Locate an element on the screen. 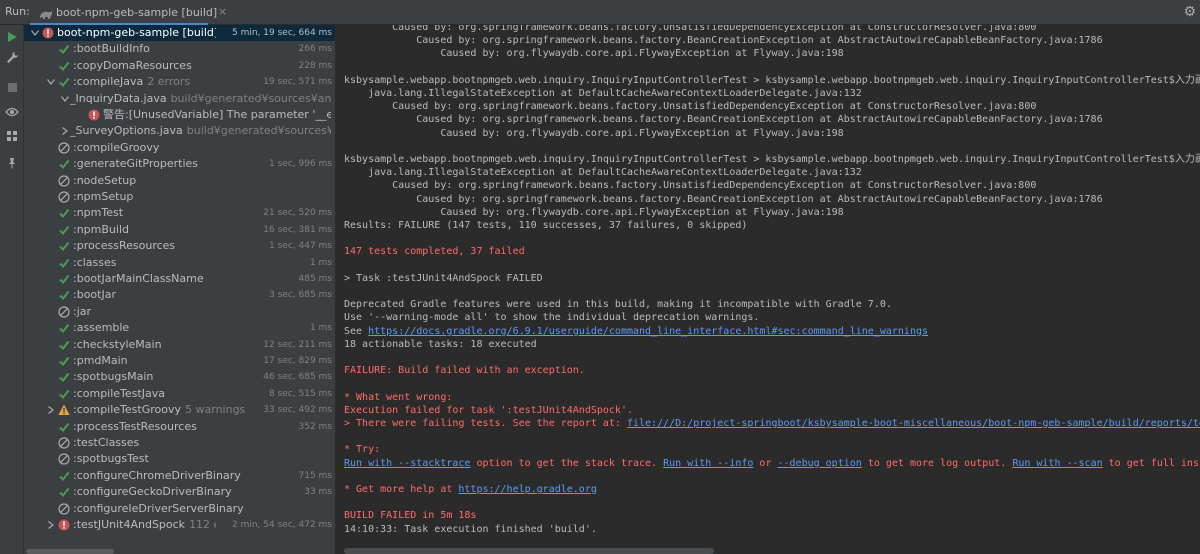 Image resolution: width=1200 pixels, height=554 pixels. wrench-icon is located at coordinates (12, 57).